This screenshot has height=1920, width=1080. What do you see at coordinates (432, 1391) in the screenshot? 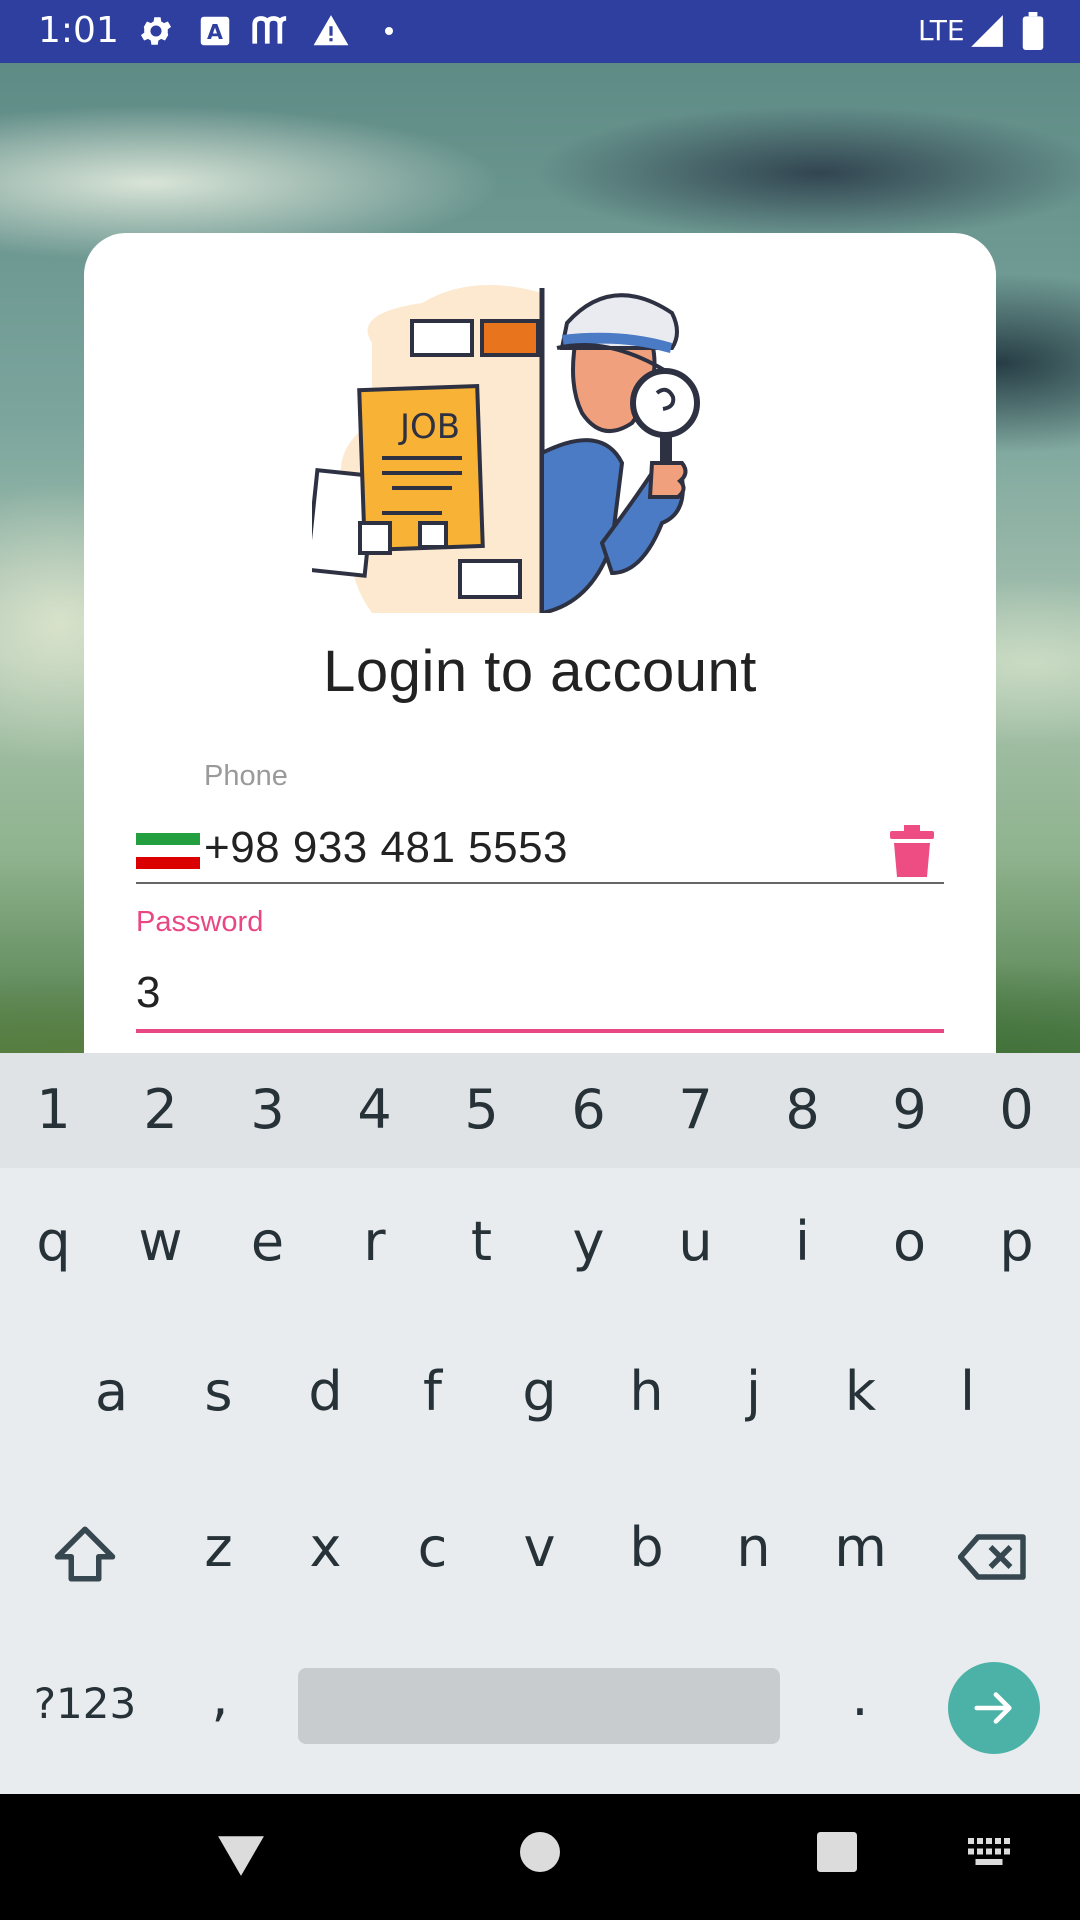
I see `key-f: f` at bounding box center [432, 1391].